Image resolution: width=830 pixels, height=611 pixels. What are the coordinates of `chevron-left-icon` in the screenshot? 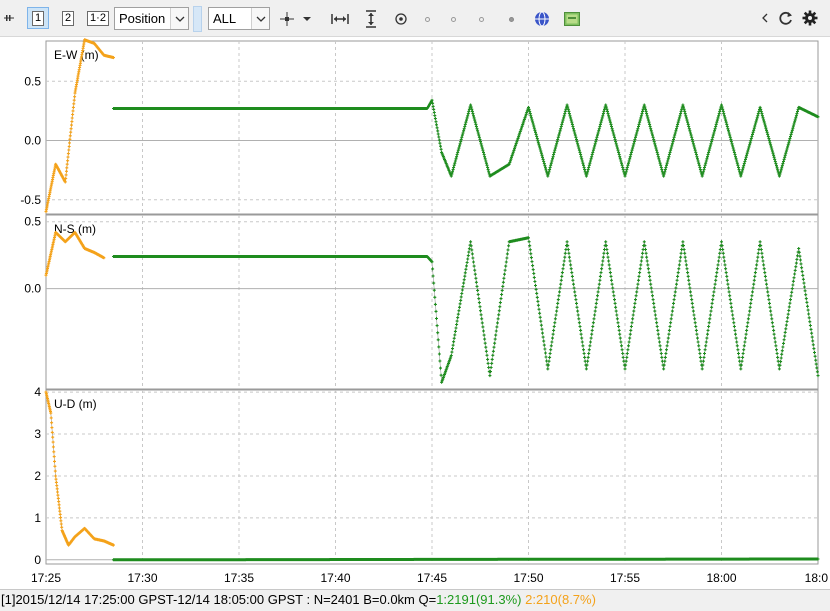 It's located at (765, 18).